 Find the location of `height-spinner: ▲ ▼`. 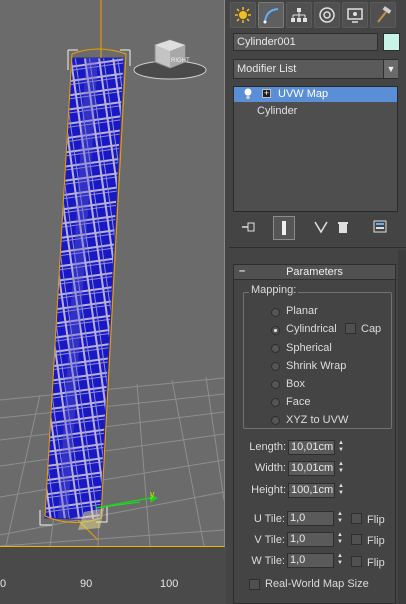

height-spinner: ▲ ▼ is located at coordinates (341, 490).